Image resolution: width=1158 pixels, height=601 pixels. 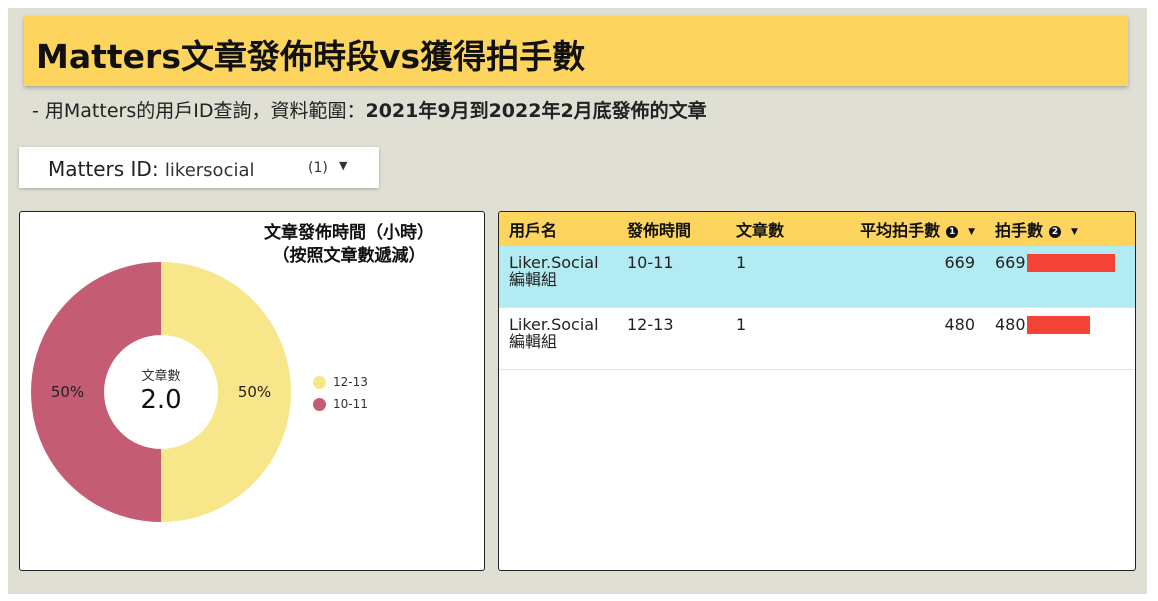 What do you see at coordinates (900, 230) in the screenshot?
I see `col-header-avg-label: 平均拍手數` at bounding box center [900, 230].